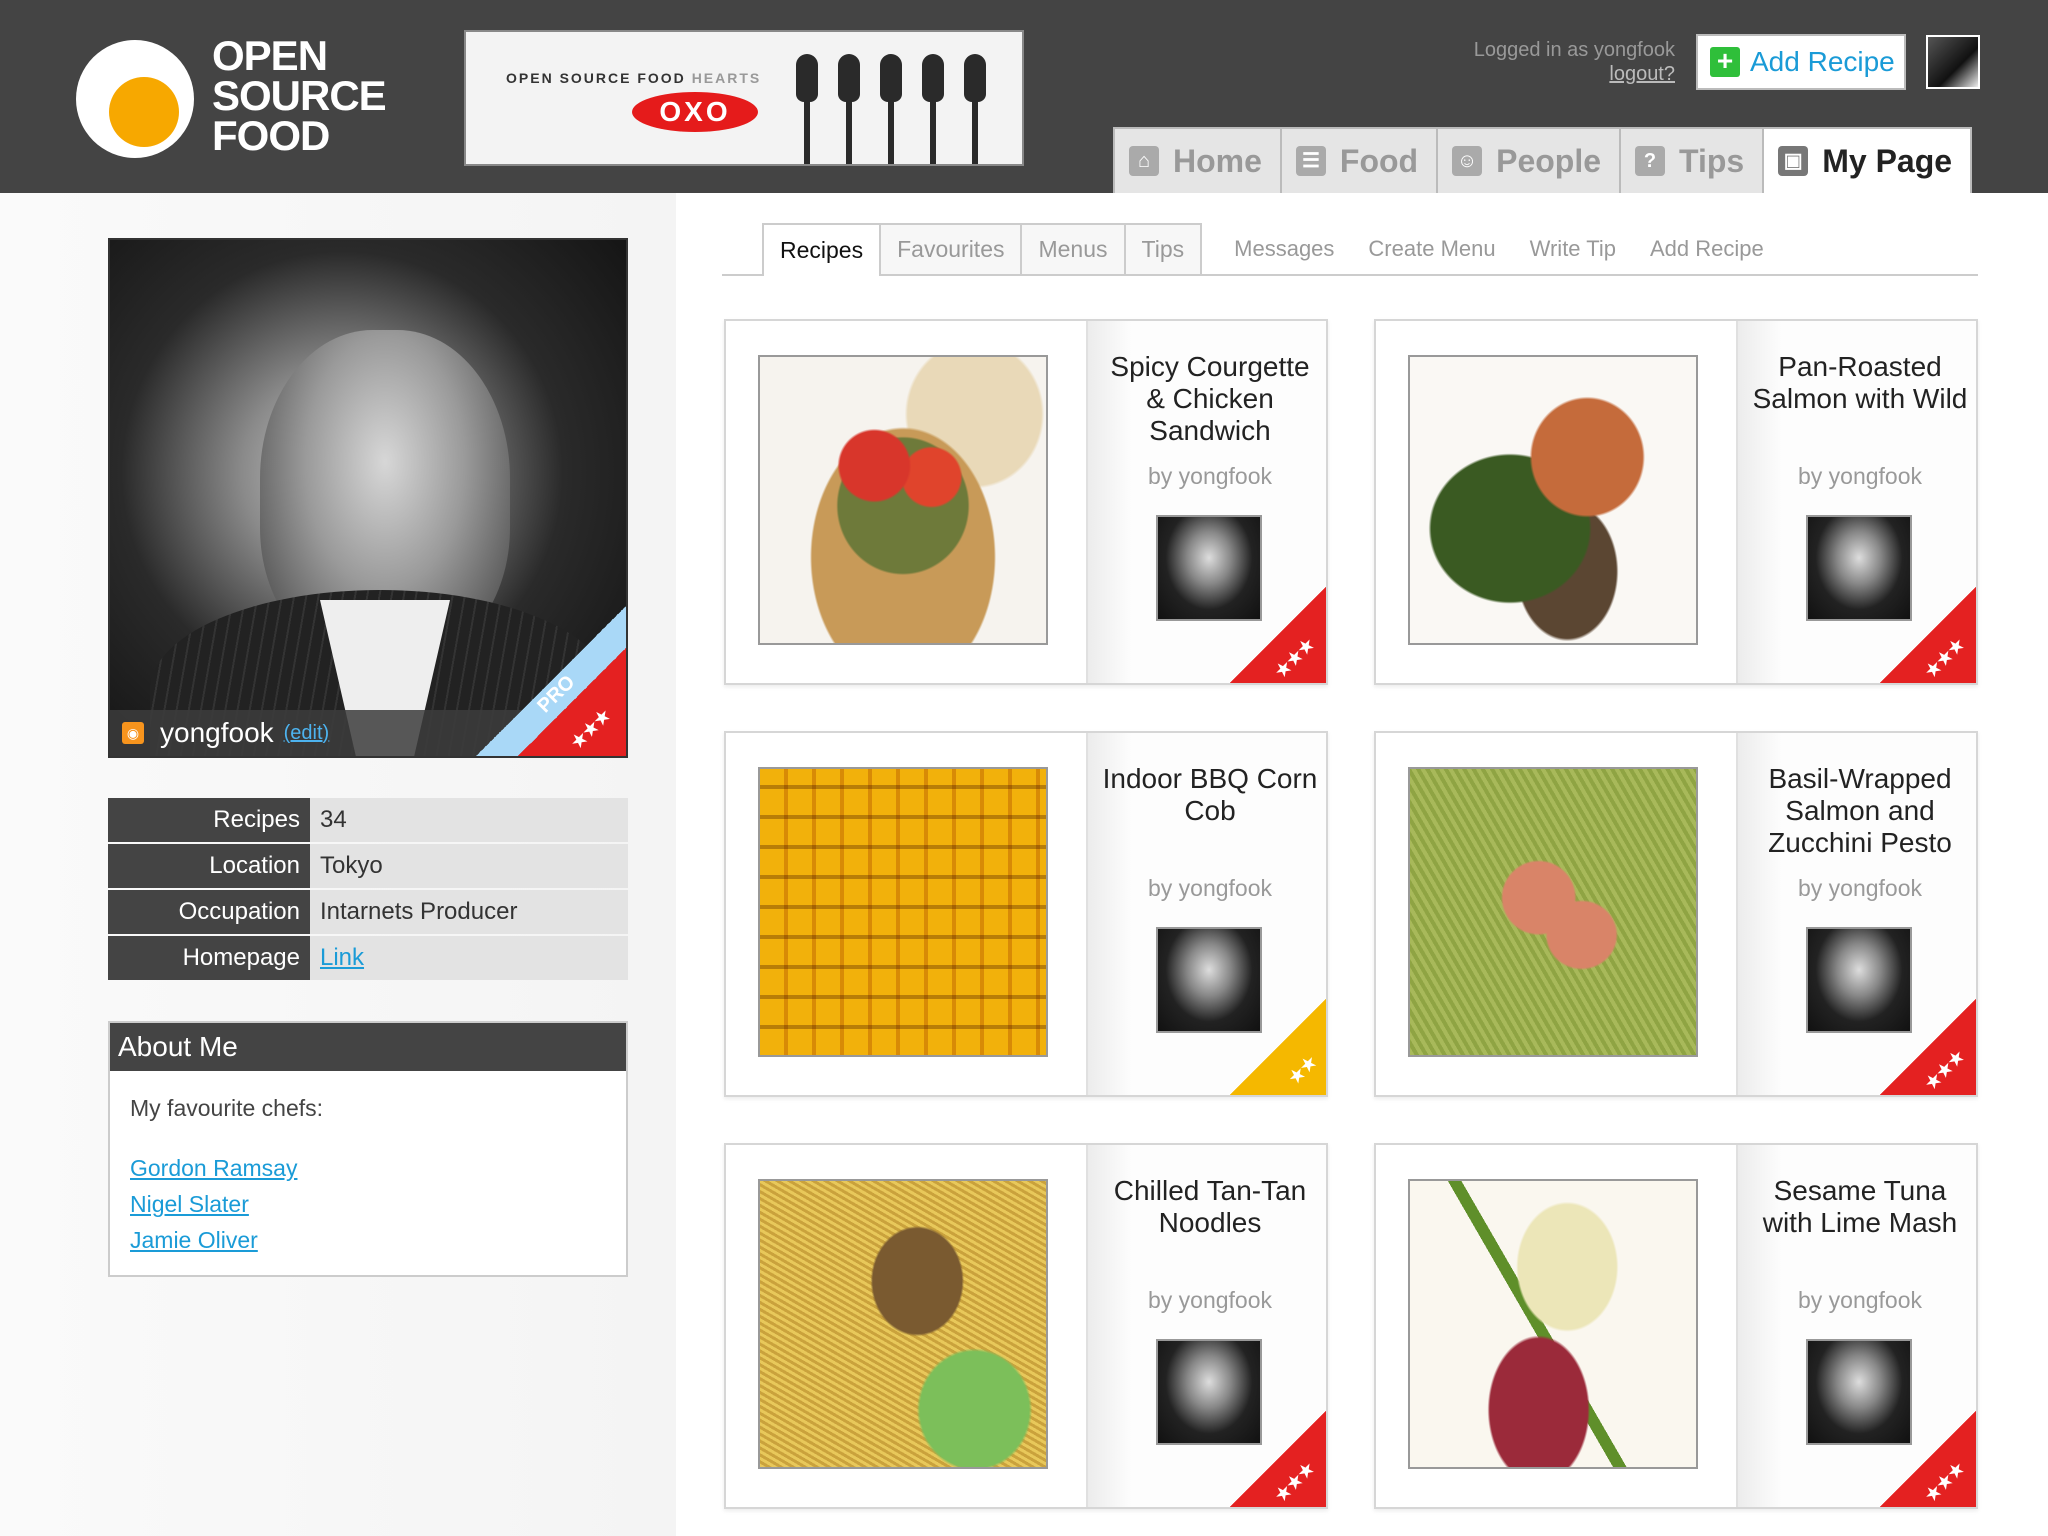  Describe the element at coordinates (133, 733) in the screenshot. I see `rss-icon: ◉` at that location.